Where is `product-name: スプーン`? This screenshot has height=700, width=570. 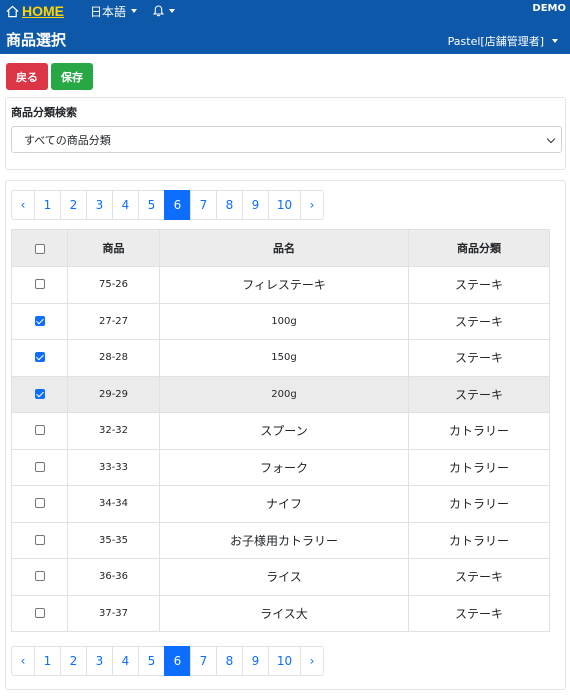 product-name: スプーン is located at coordinates (284, 431).